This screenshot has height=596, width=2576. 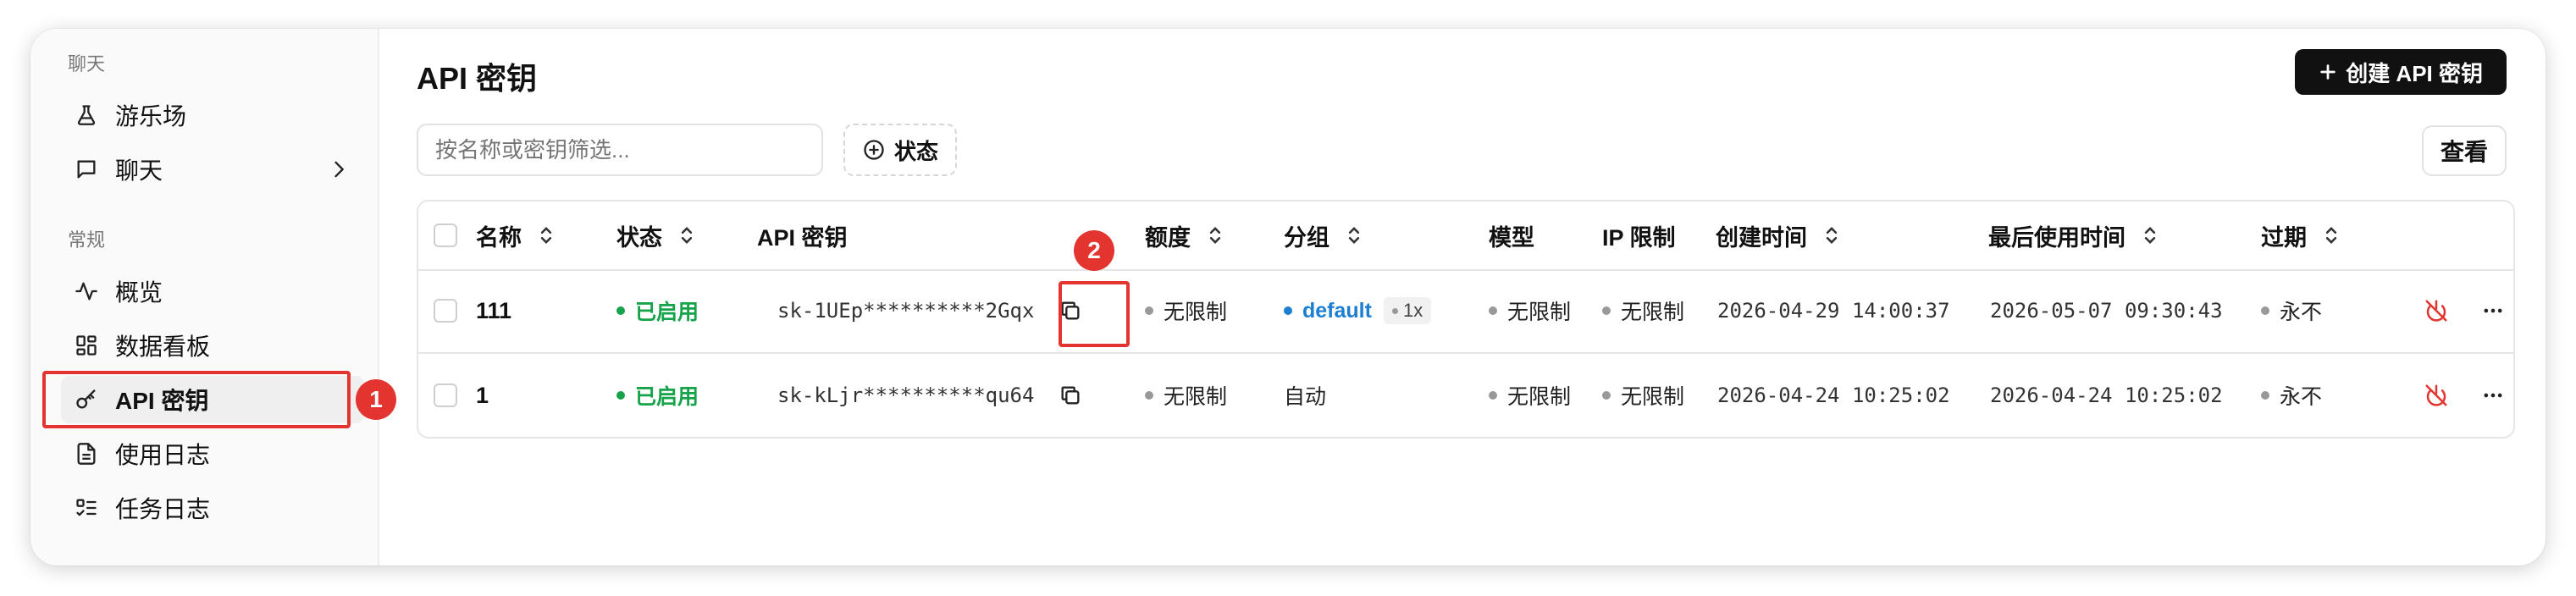 What do you see at coordinates (1412, 310) in the screenshot?
I see `ratio-label: 1x` at bounding box center [1412, 310].